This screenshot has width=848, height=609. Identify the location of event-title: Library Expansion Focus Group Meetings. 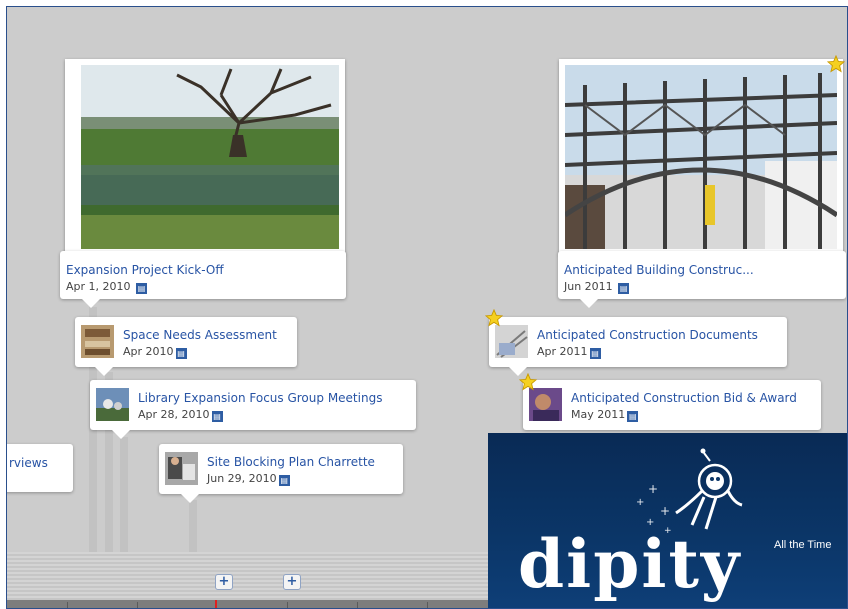
(260, 398).